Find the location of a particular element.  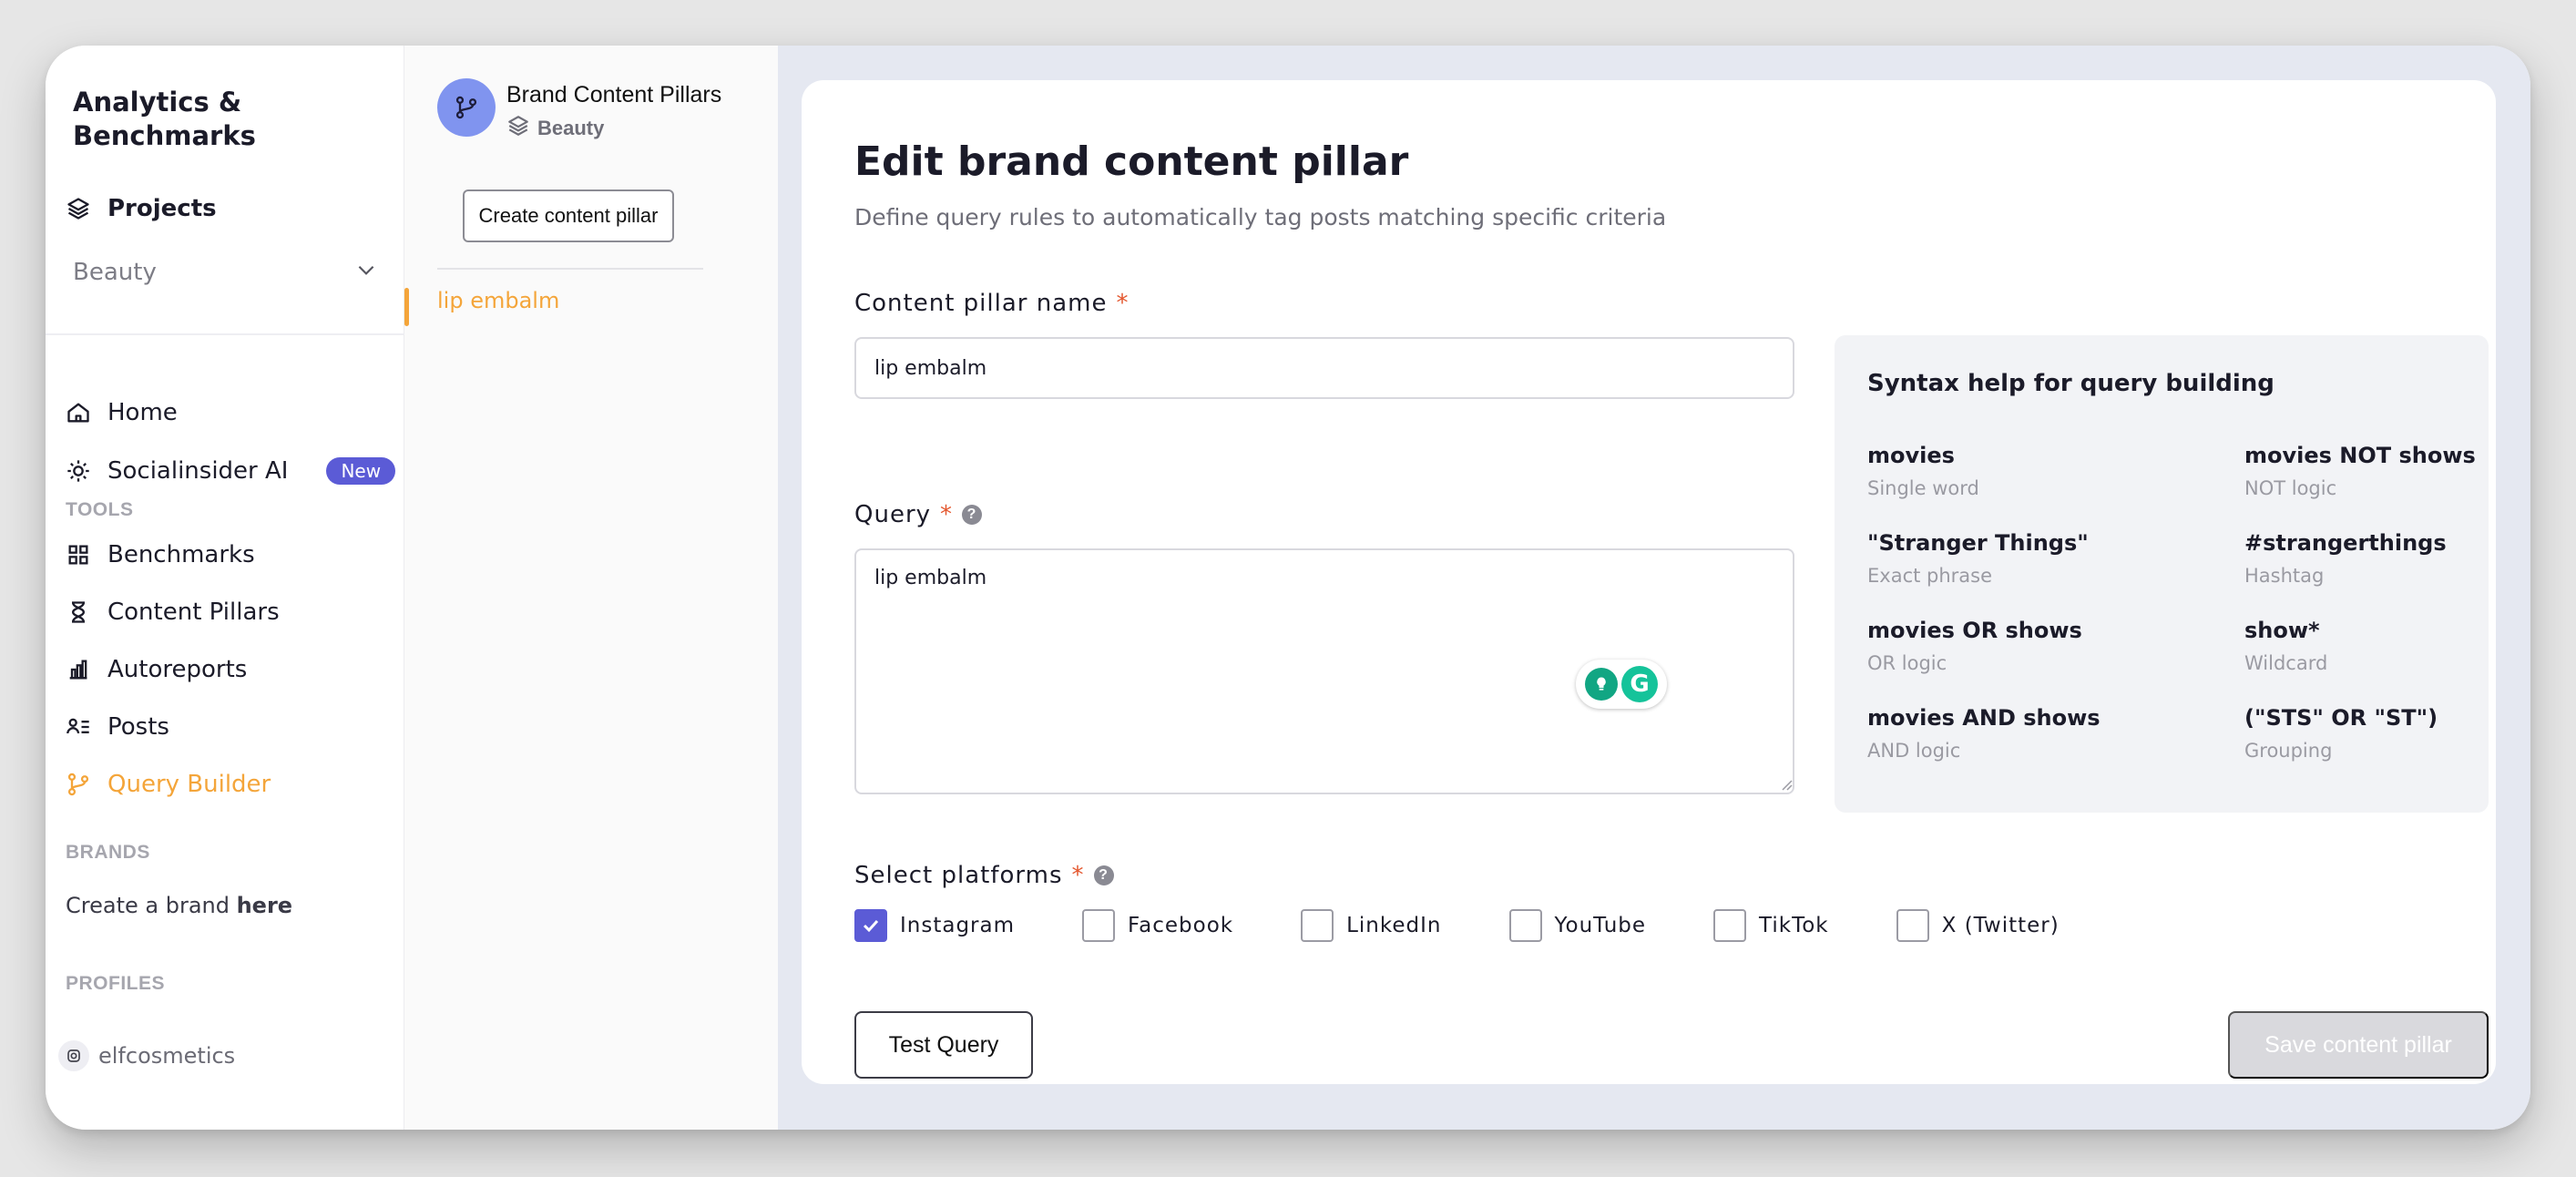

nav-content-pillars: Content Pillars is located at coordinates (173, 612).